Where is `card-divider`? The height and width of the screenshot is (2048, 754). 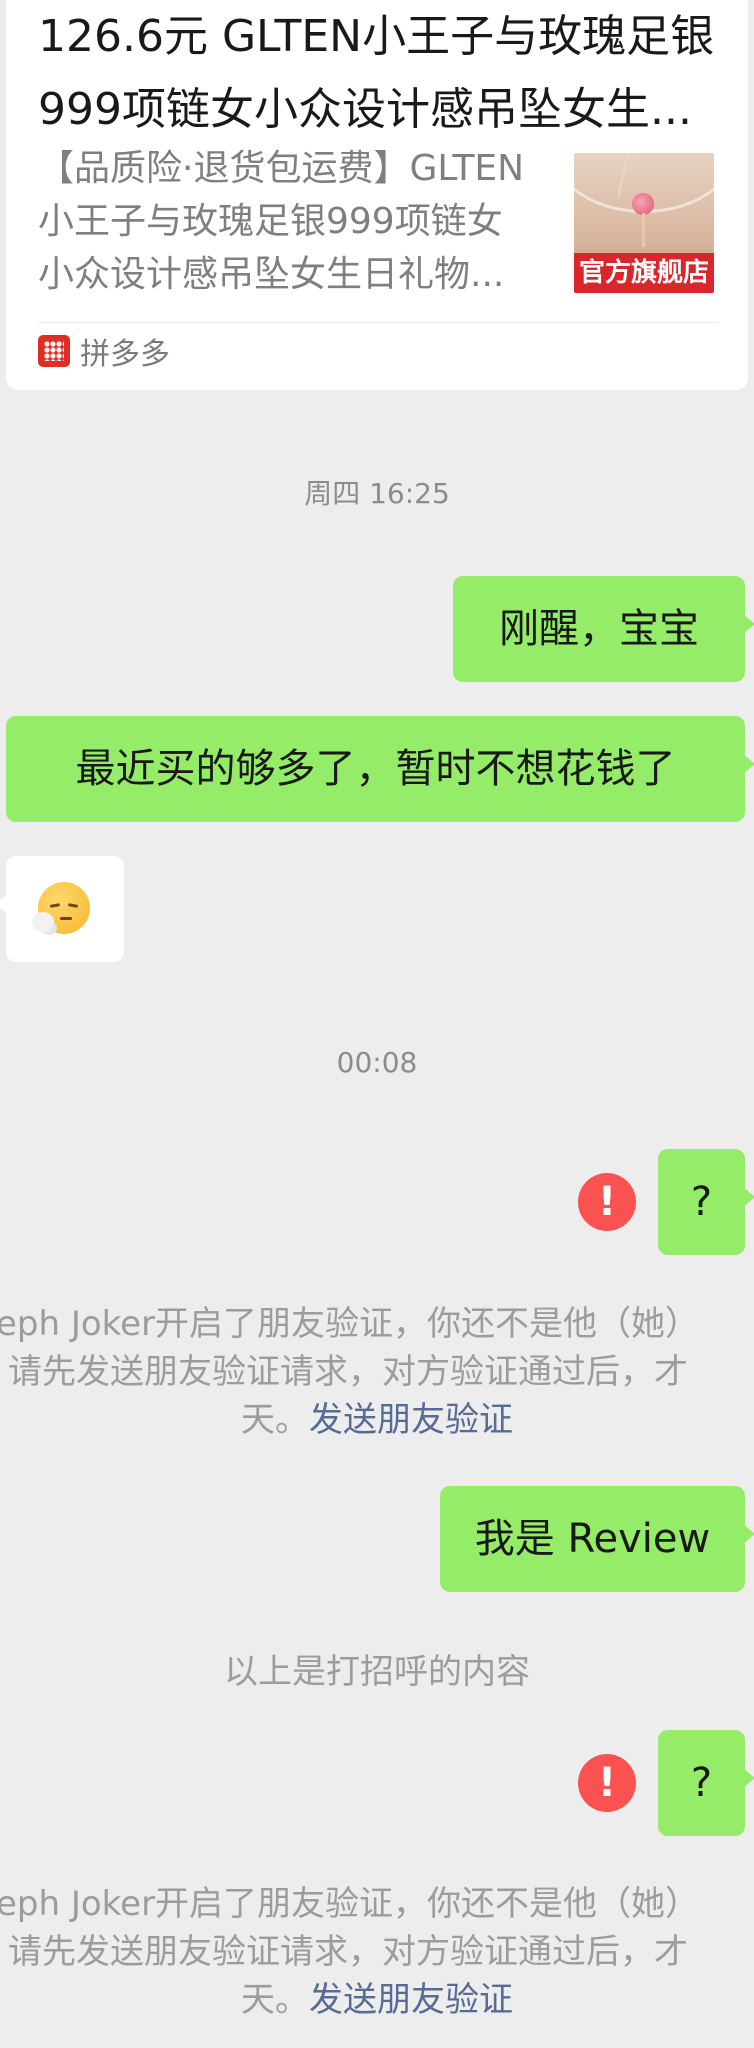 card-divider is located at coordinates (378, 322).